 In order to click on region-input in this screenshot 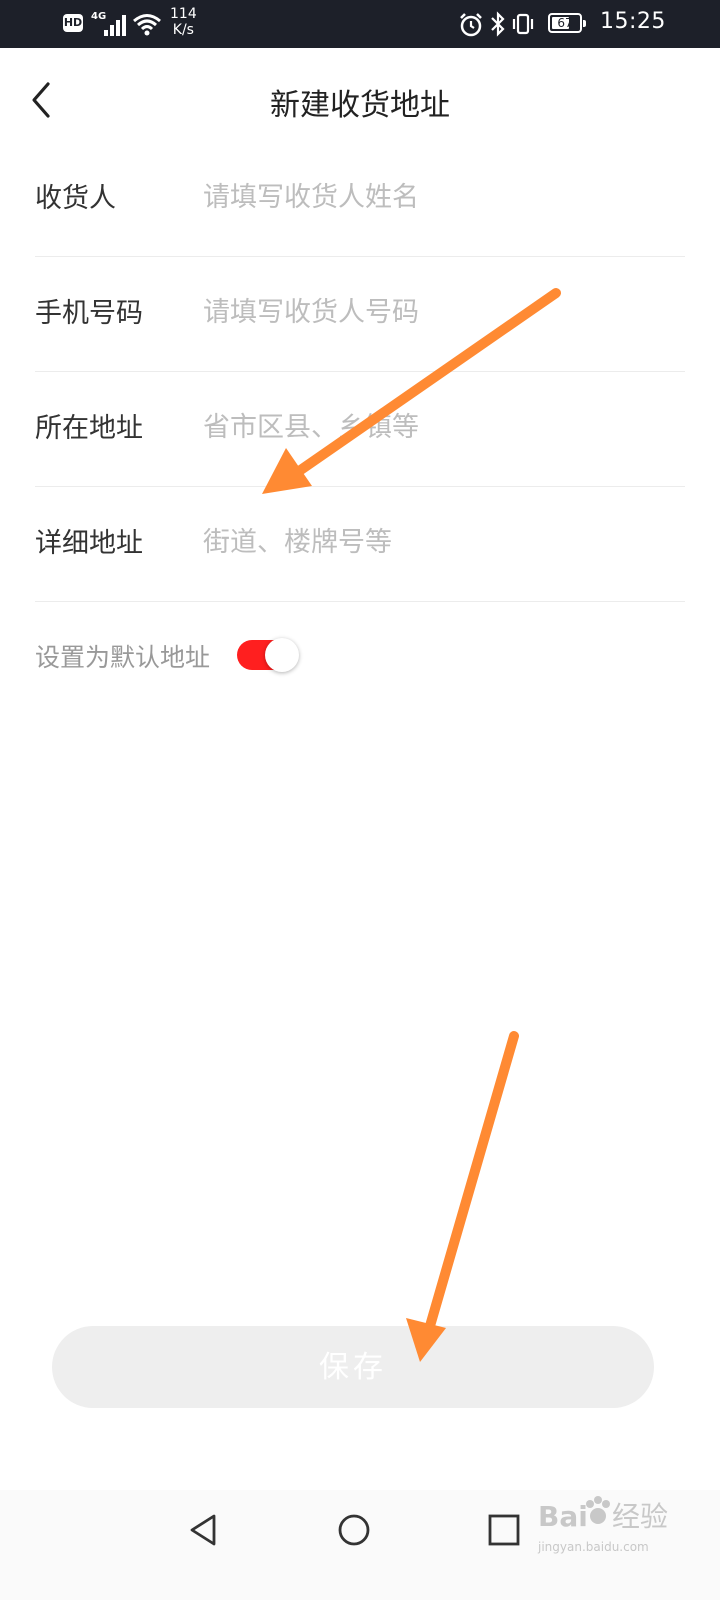, I will do `click(438, 427)`.